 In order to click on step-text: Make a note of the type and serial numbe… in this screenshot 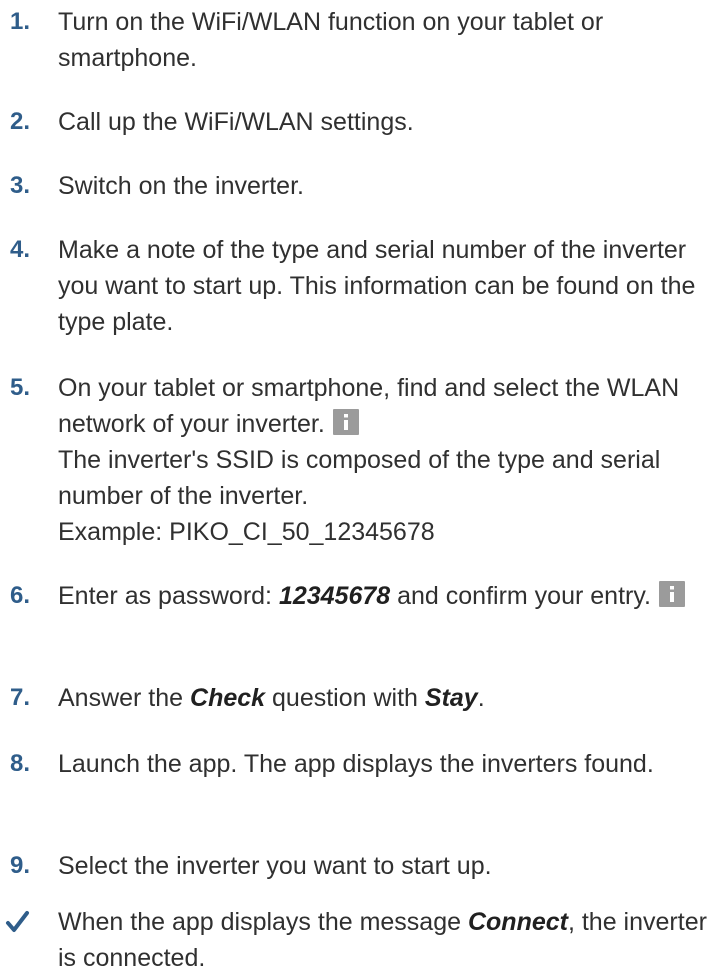, I will do `click(377, 286)`.